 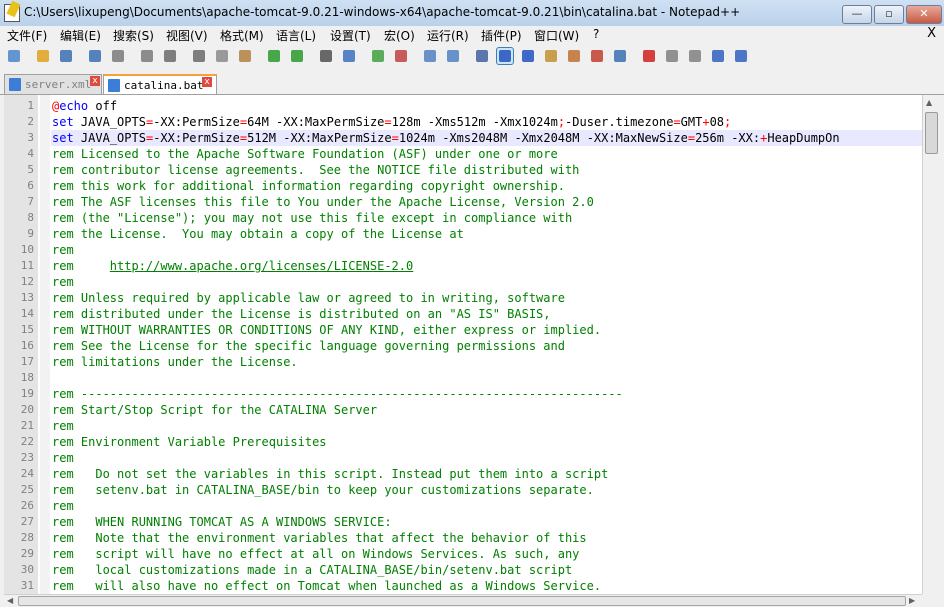 I want to click on menu-macro: 宏(O), so click(x=399, y=35).